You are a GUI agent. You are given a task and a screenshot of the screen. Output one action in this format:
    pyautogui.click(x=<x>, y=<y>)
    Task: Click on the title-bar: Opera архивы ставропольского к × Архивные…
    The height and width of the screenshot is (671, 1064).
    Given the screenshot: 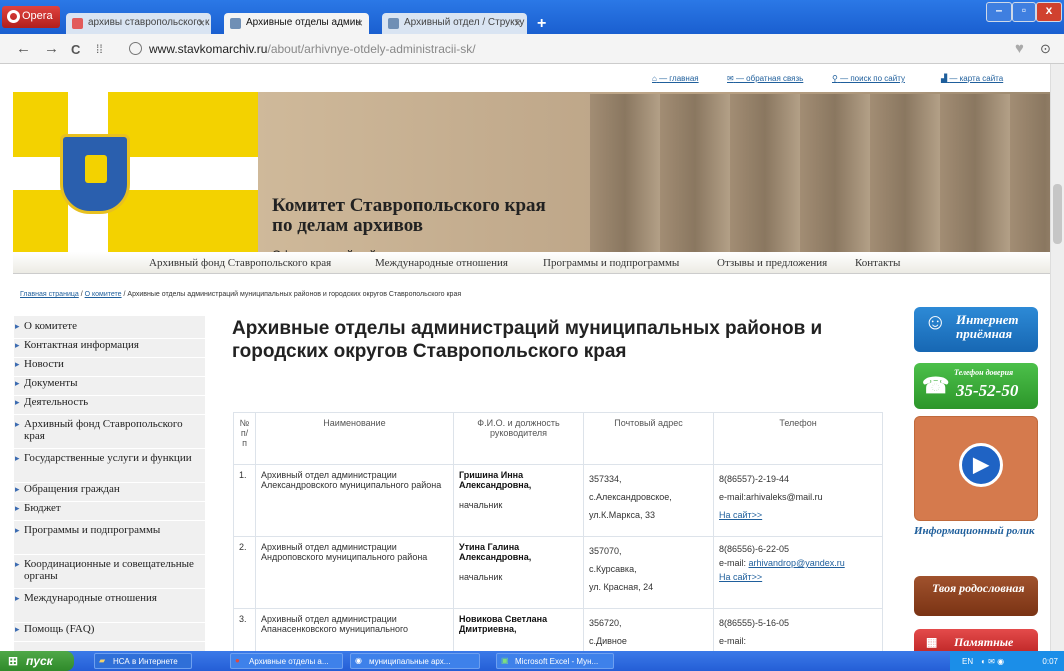 What is the action you would take?
    pyautogui.click(x=532, y=17)
    